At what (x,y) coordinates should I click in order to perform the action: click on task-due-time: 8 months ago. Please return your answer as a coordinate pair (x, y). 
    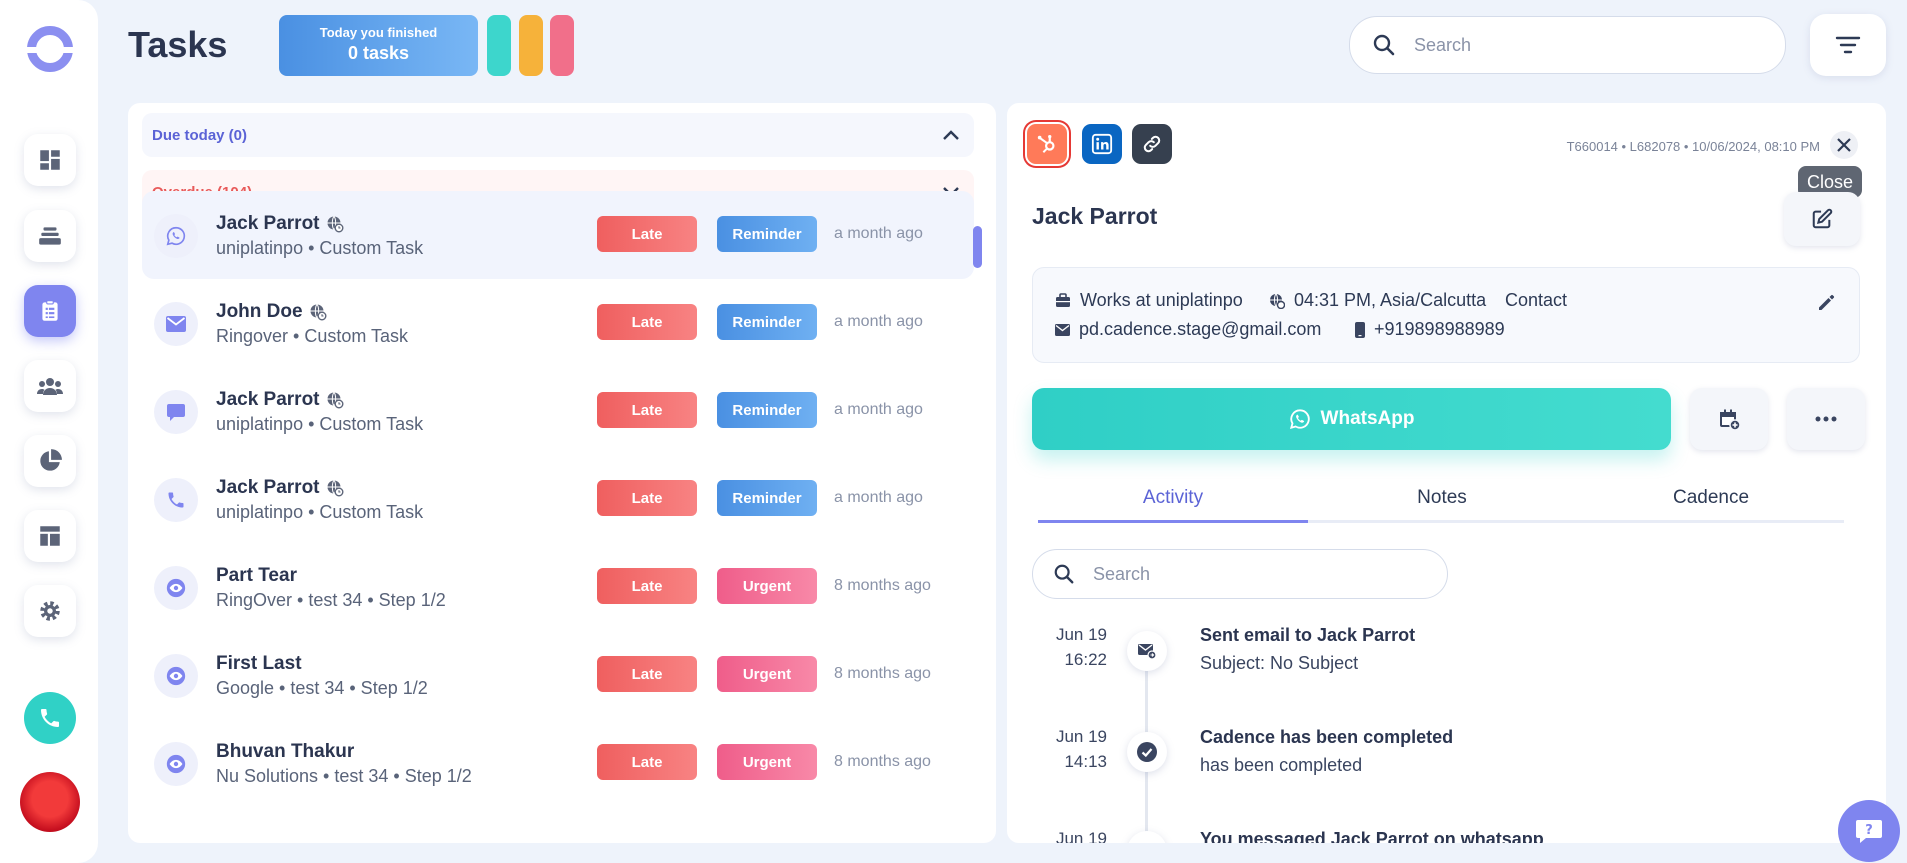
    Looking at the image, I should click on (882, 585).